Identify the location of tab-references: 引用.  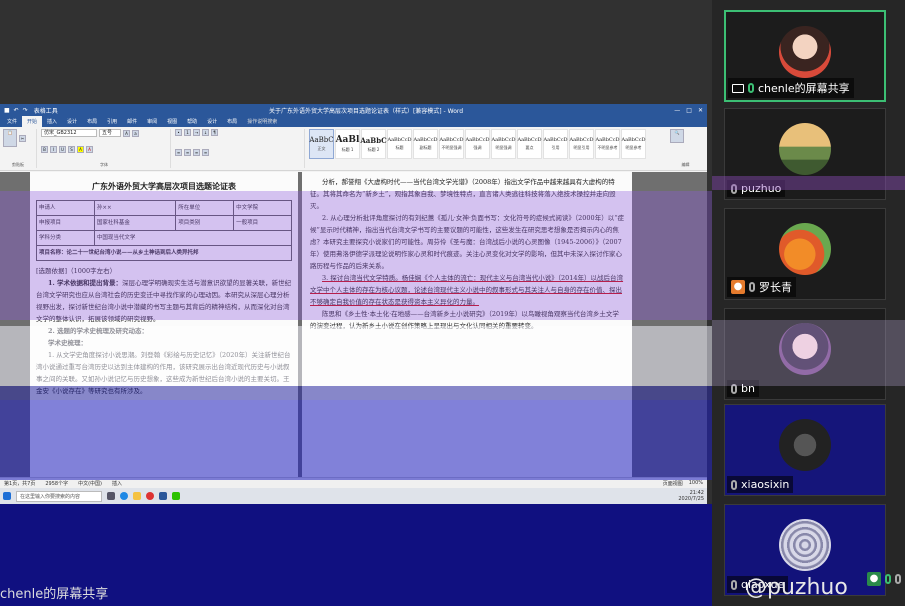
(112, 121).